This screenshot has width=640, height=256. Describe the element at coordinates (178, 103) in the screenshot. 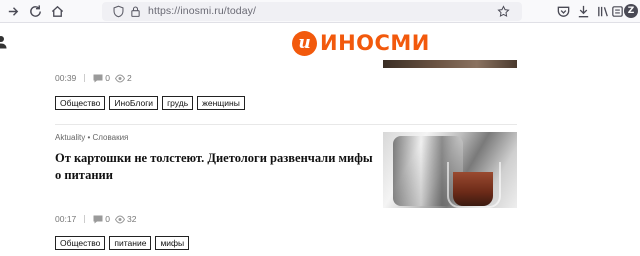

I see `tag-grud: грудь` at that location.